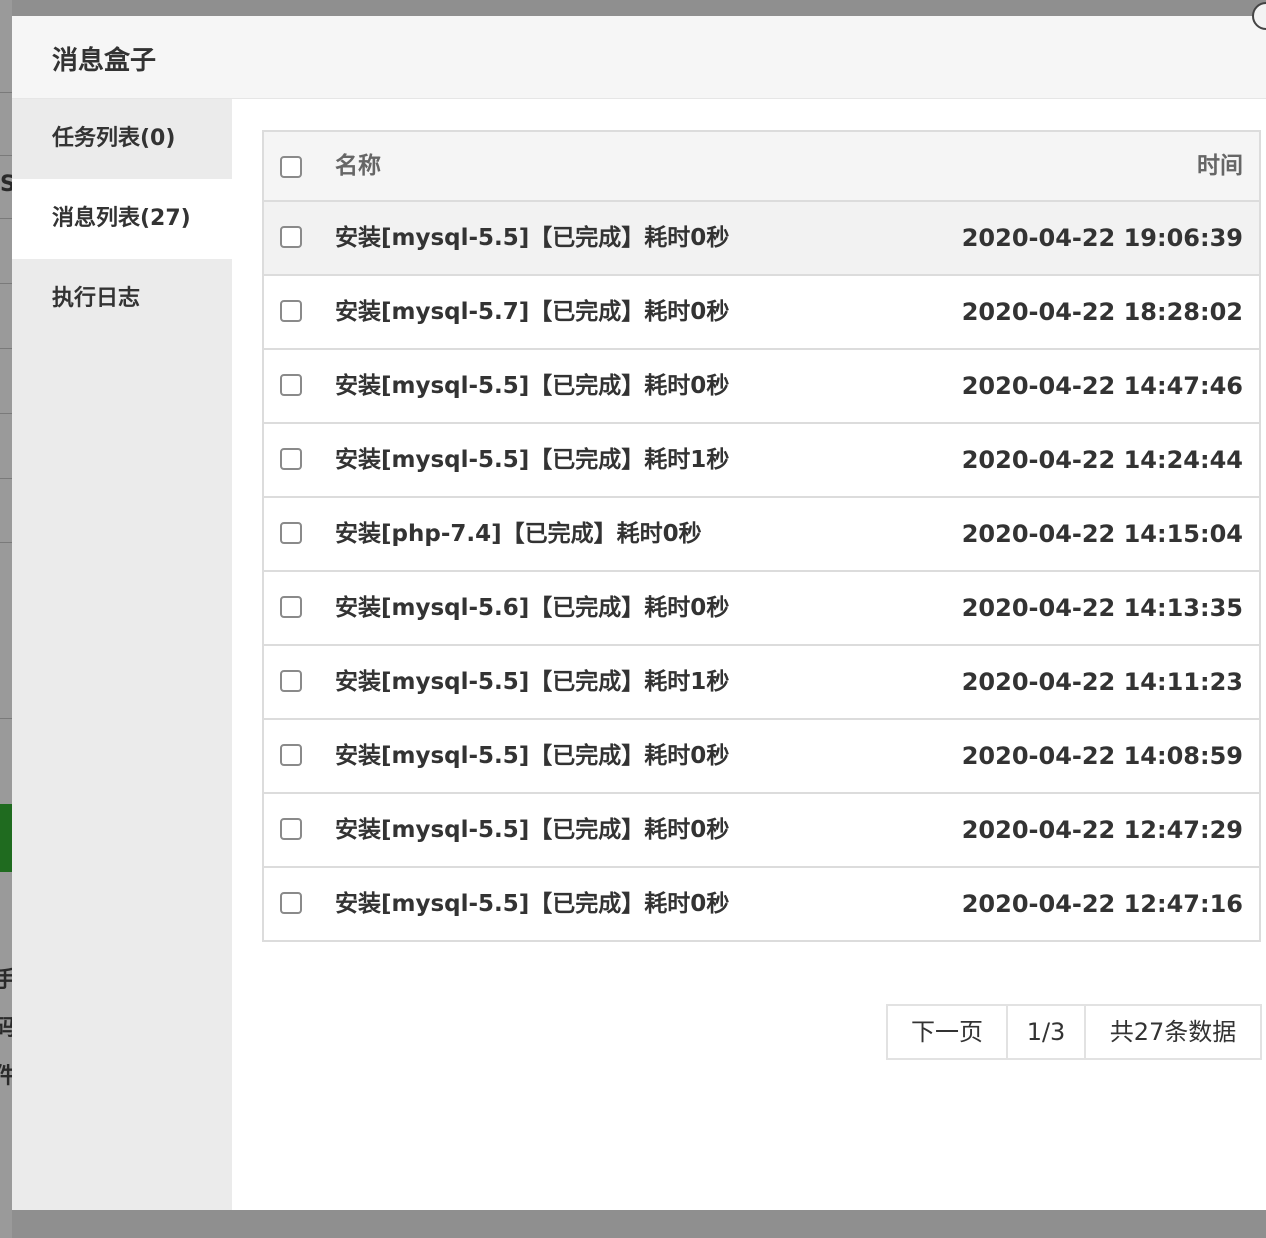  What do you see at coordinates (1102, 608) in the screenshot?
I see `message-time: 2020-04-22 14:13:35` at bounding box center [1102, 608].